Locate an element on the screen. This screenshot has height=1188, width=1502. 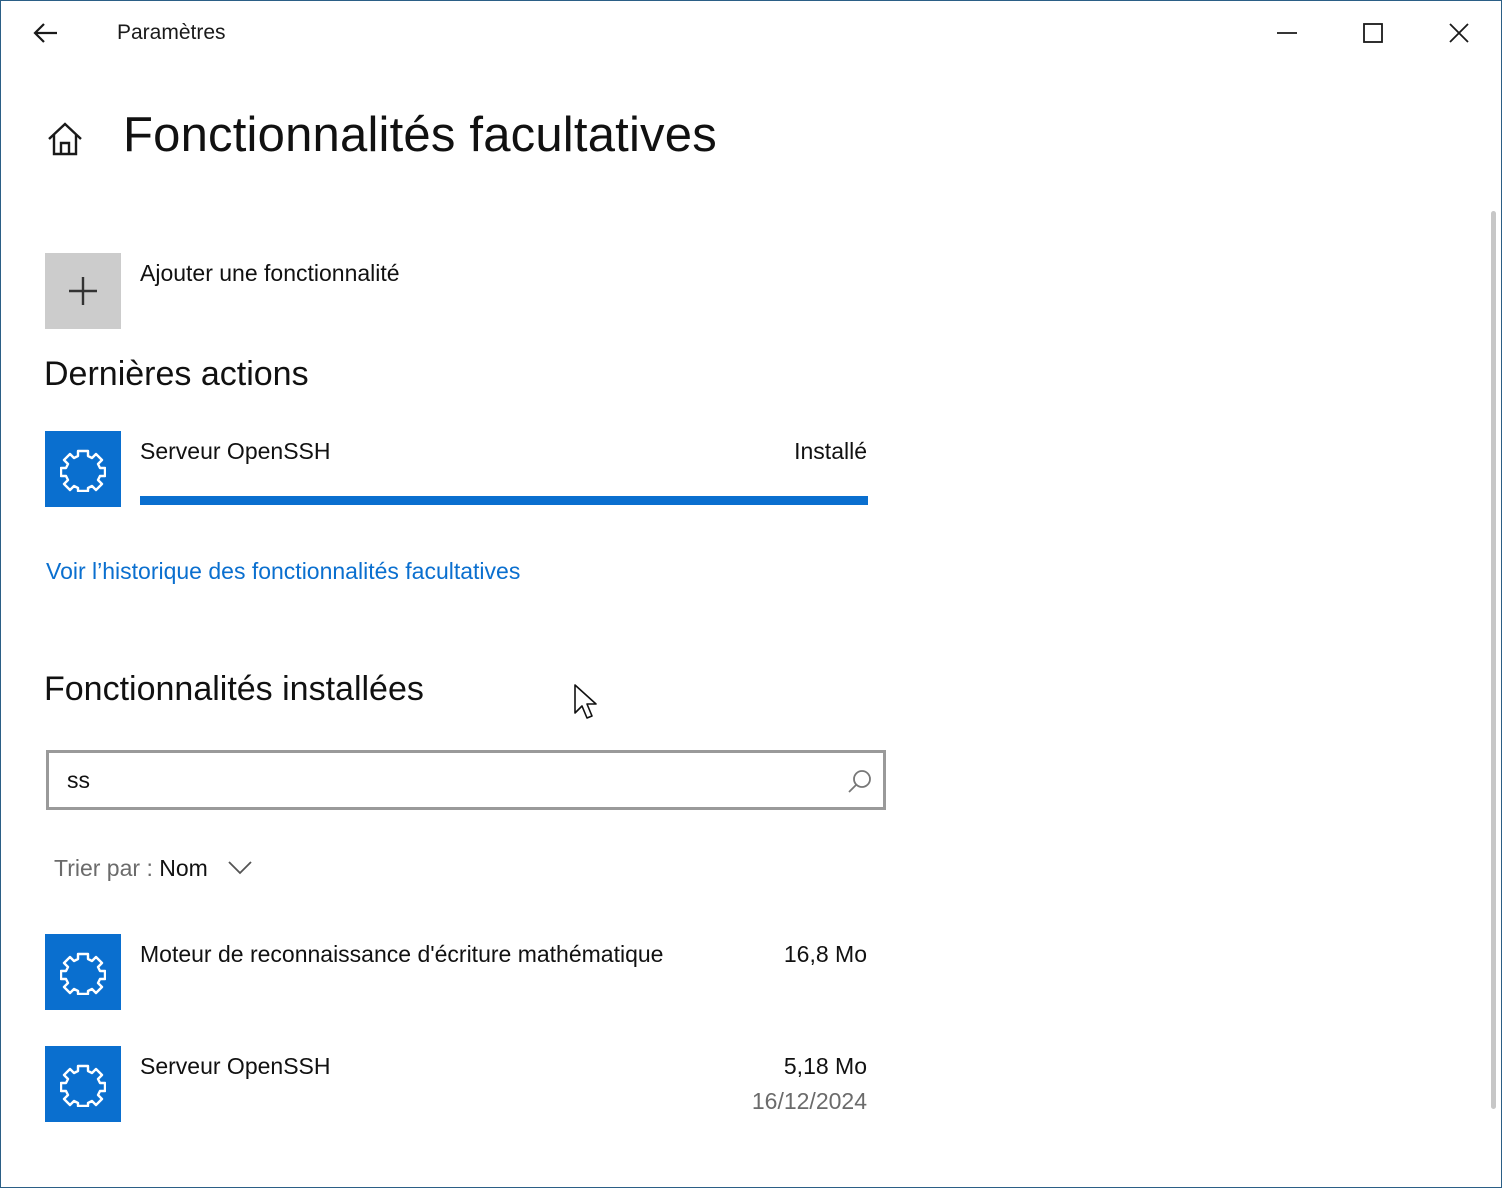
sort-label: Trier par : is located at coordinates (103, 868).